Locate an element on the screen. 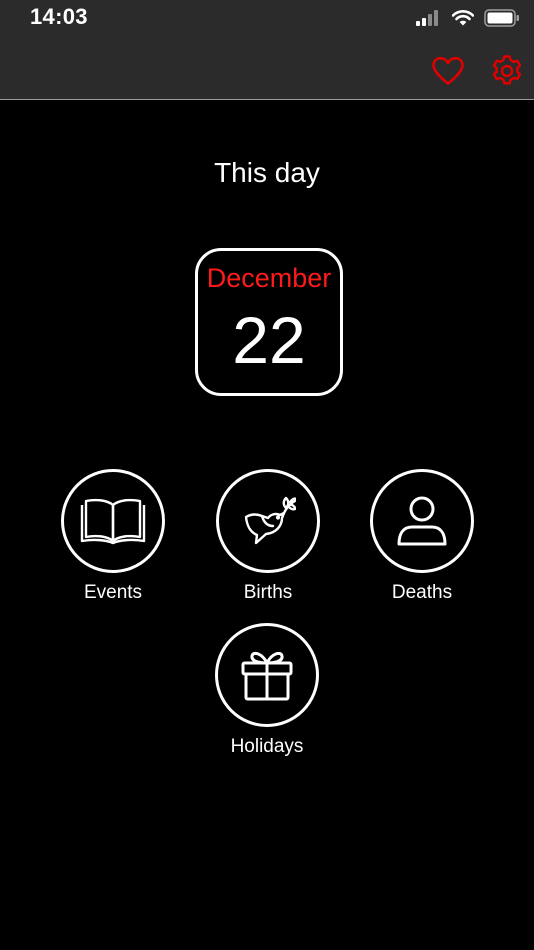  deaths-circle is located at coordinates (422, 521).